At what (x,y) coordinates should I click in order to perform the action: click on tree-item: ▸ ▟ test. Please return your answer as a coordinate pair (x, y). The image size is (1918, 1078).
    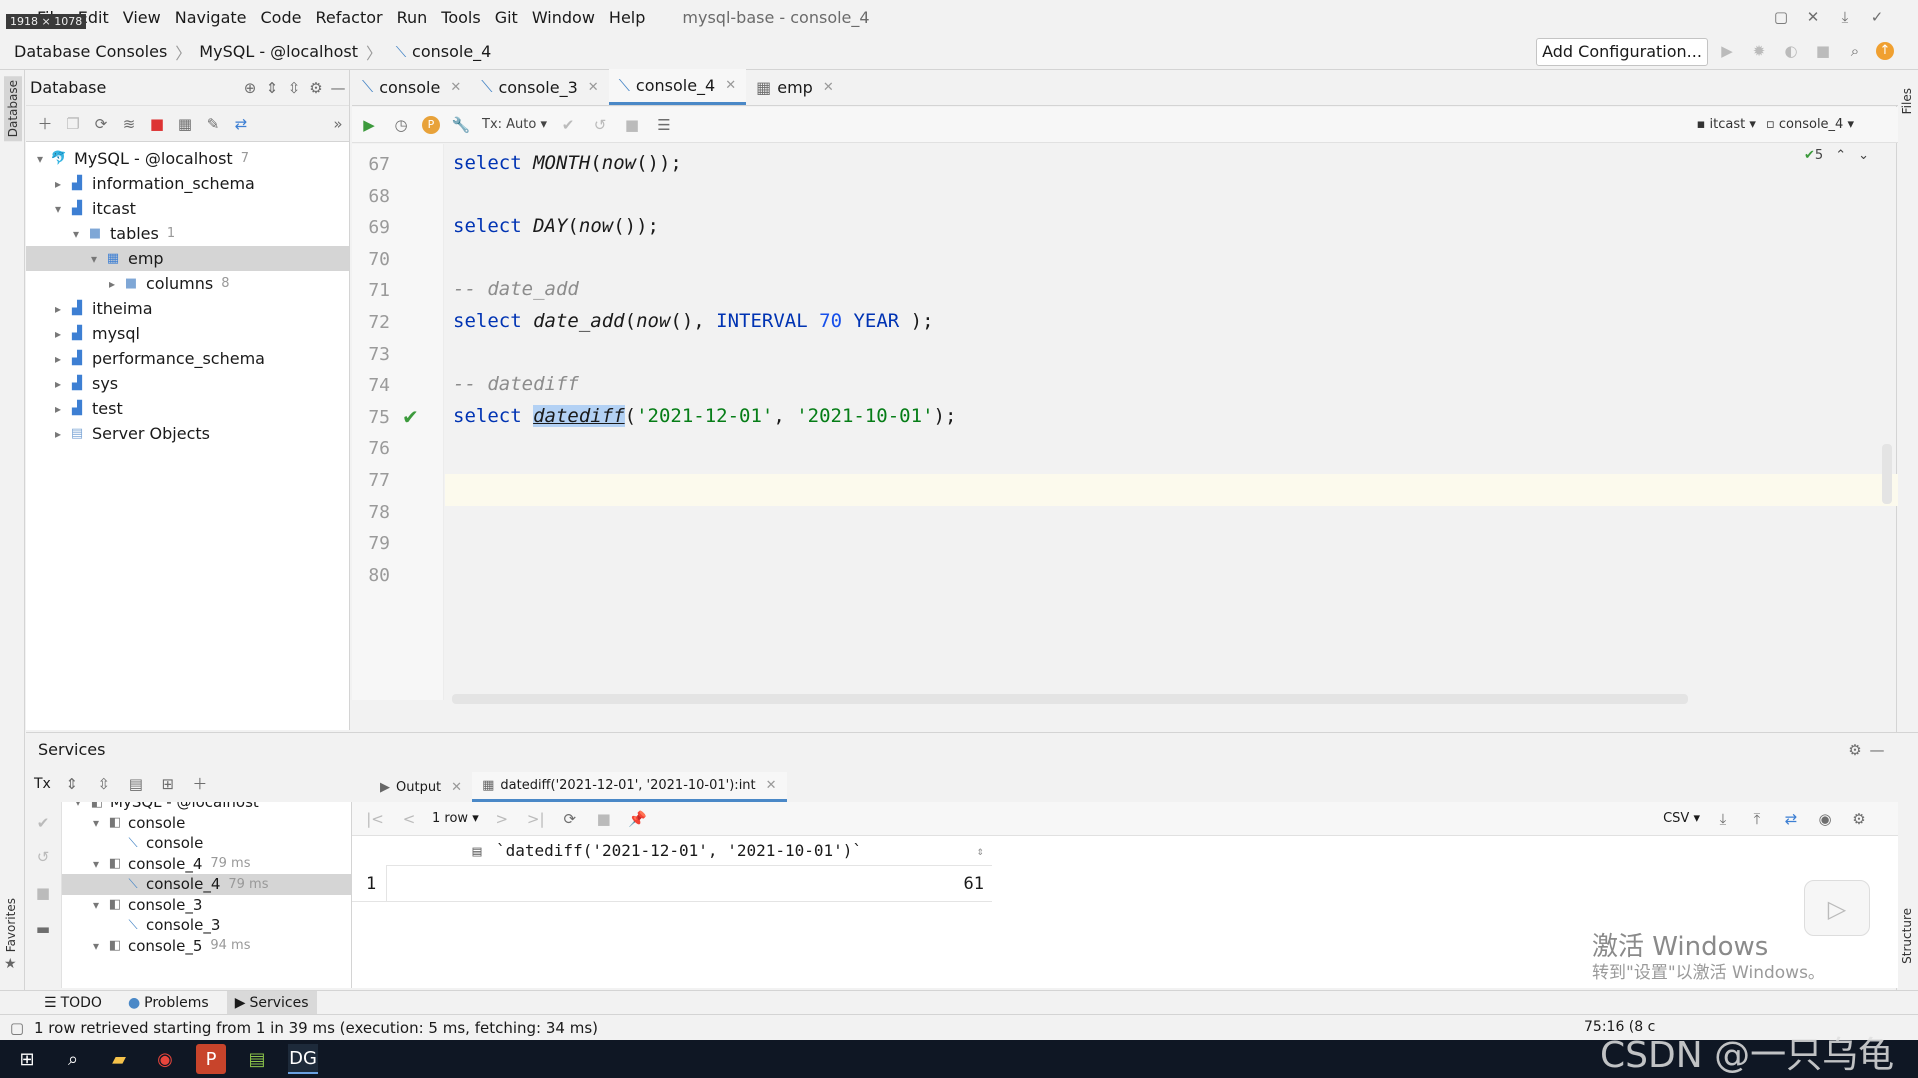
    Looking at the image, I should click on (187, 408).